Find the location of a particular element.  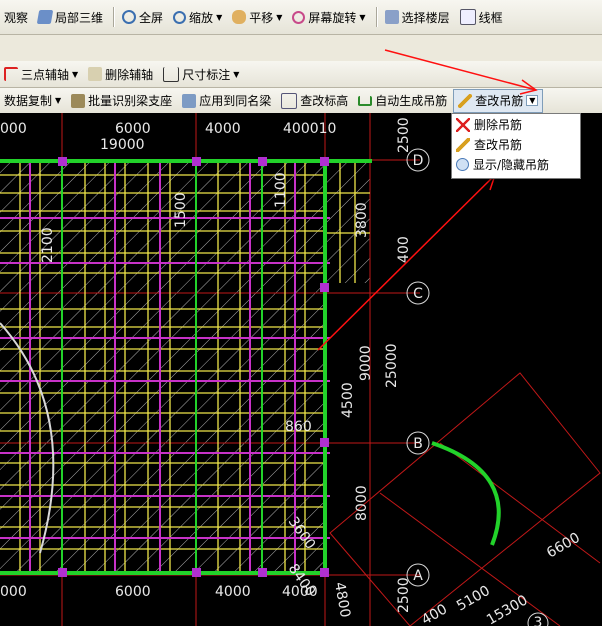

data-copy-label: 数据复制 is located at coordinates (28, 101).